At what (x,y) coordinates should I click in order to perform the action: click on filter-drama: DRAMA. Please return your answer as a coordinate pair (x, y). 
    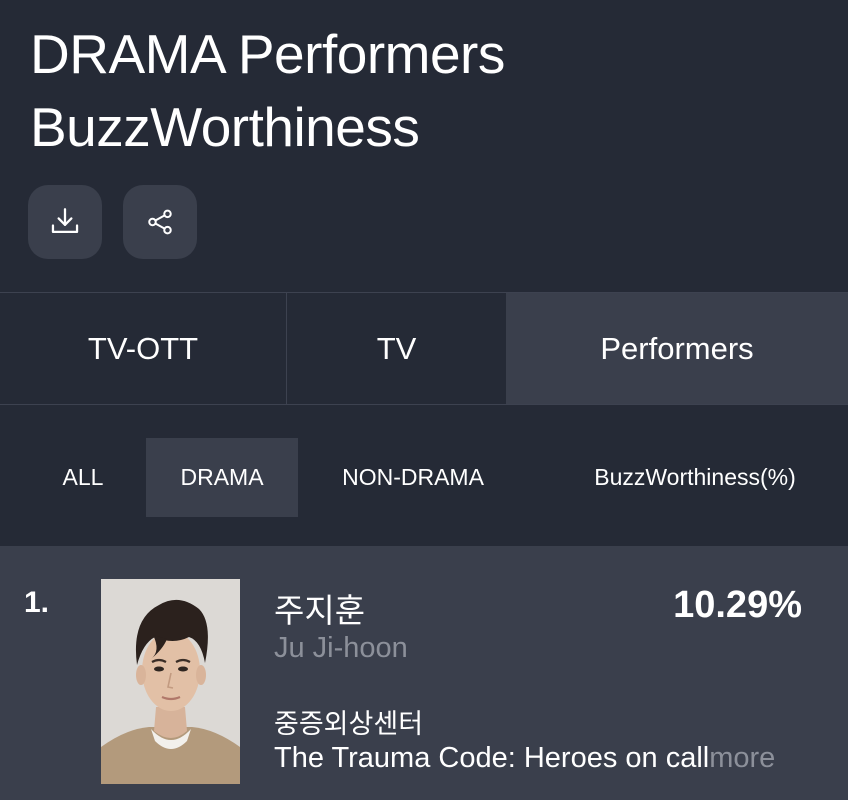
    Looking at the image, I should click on (222, 477).